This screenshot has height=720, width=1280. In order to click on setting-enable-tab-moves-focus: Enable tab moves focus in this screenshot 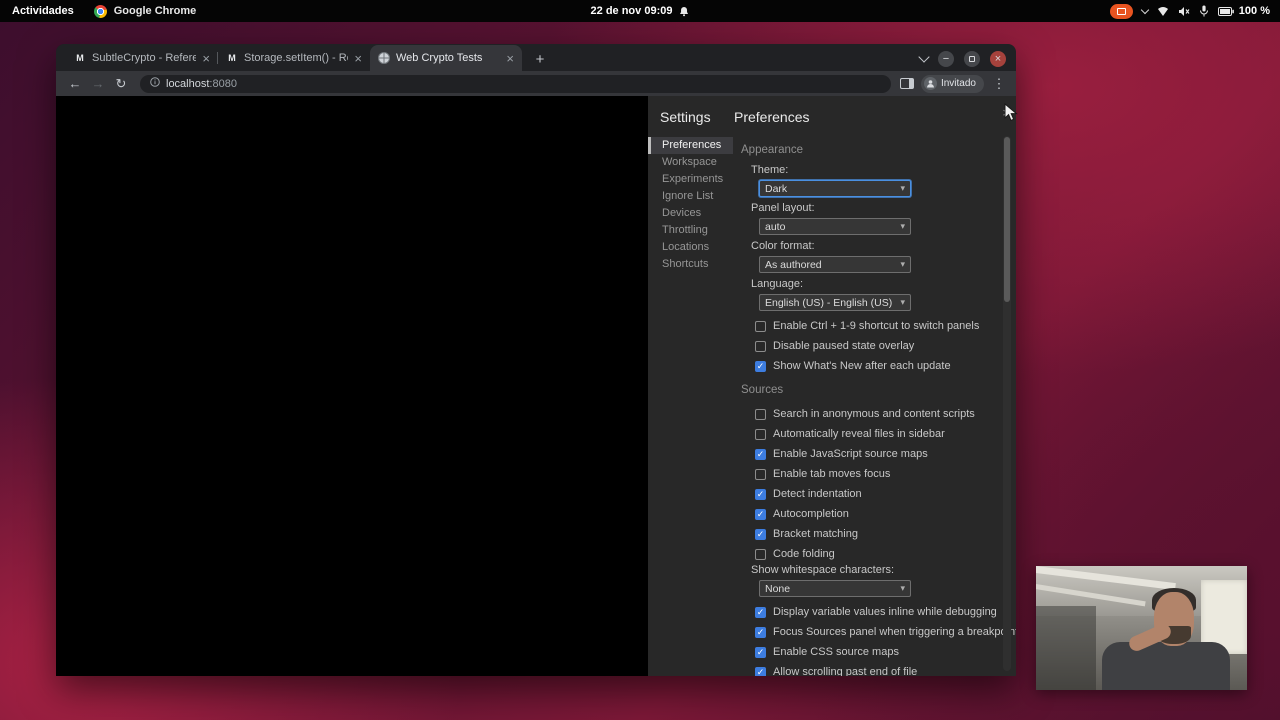, I will do `click(873, 474)`.